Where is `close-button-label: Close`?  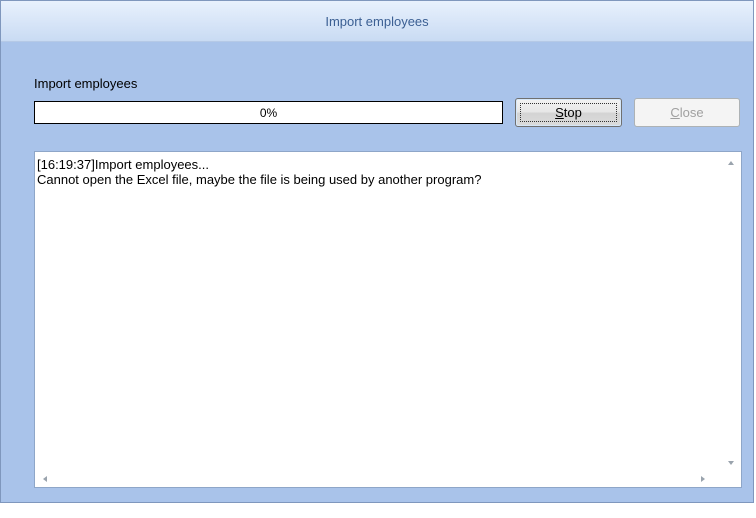
close-button-label: Close is located at coordinates (687, 112).